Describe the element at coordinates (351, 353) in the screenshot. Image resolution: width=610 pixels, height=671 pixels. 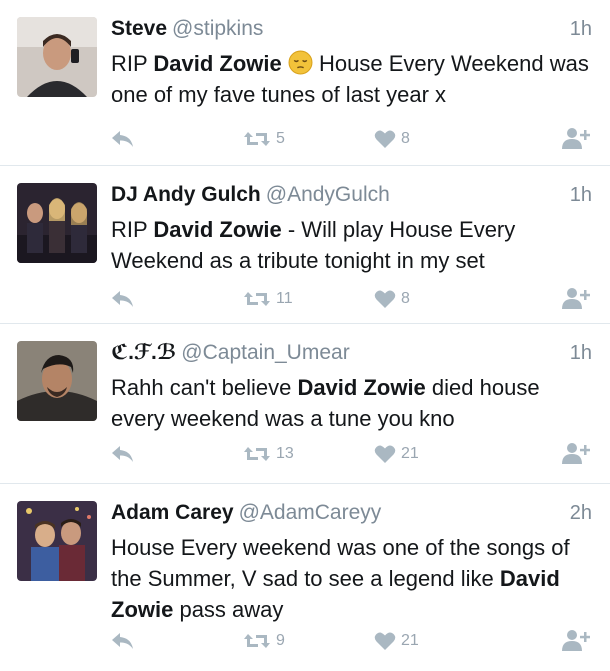
I see `tweet-header: ℭ.ℱ.ℬ @Captain_Umear 1h` at that location.